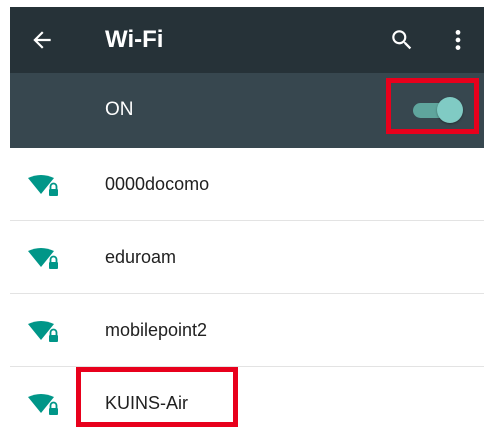  I want to click on search-button, so click(402, 40).